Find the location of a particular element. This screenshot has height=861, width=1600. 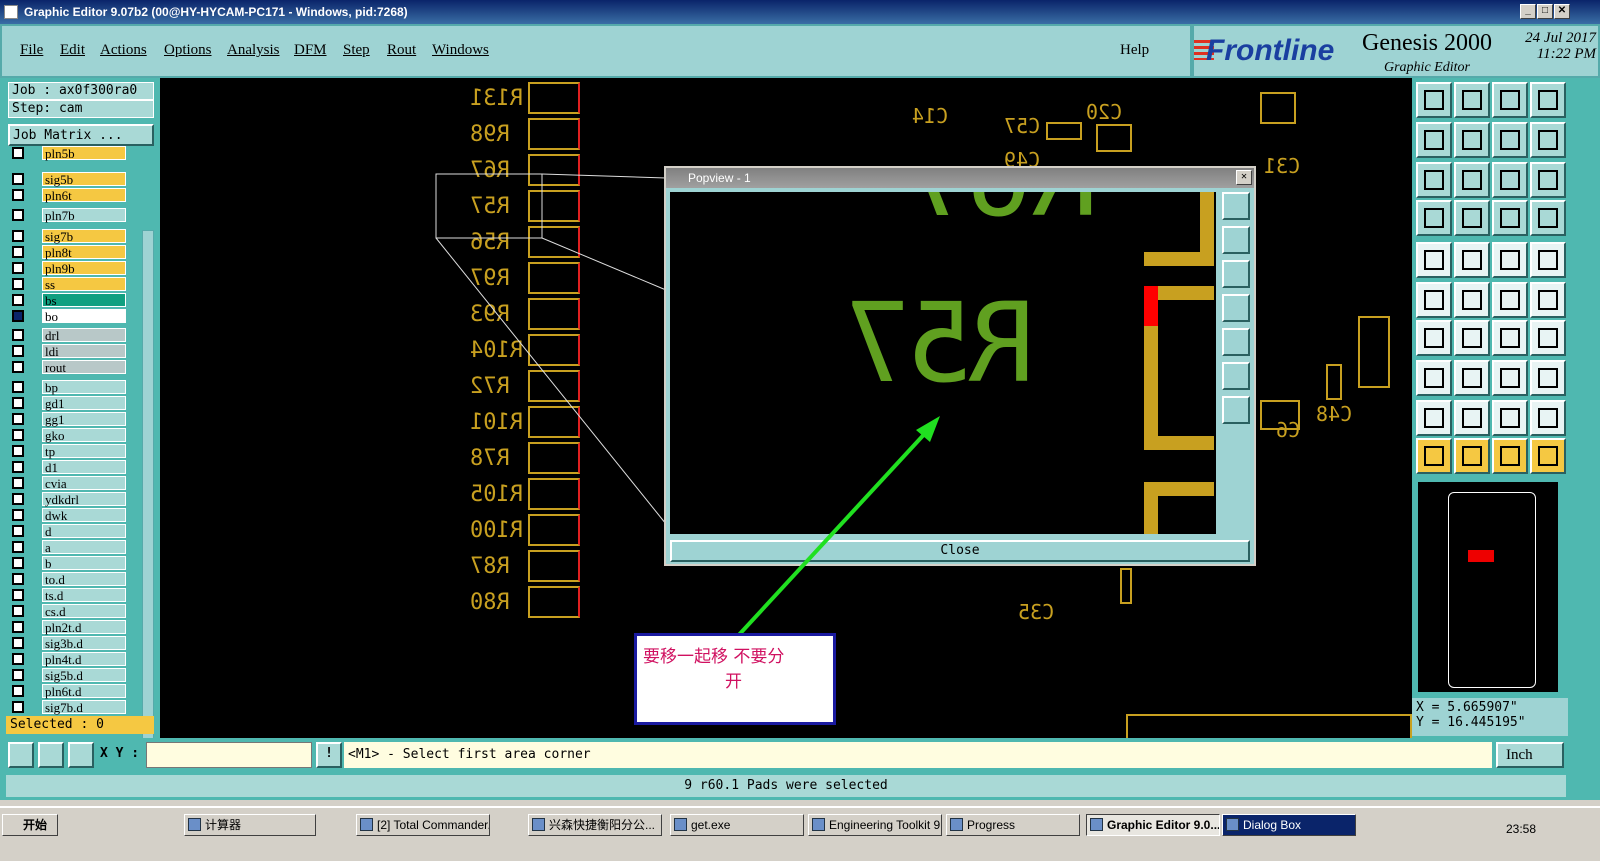

task-progress: Progress is located at coordinates (1013, 825).